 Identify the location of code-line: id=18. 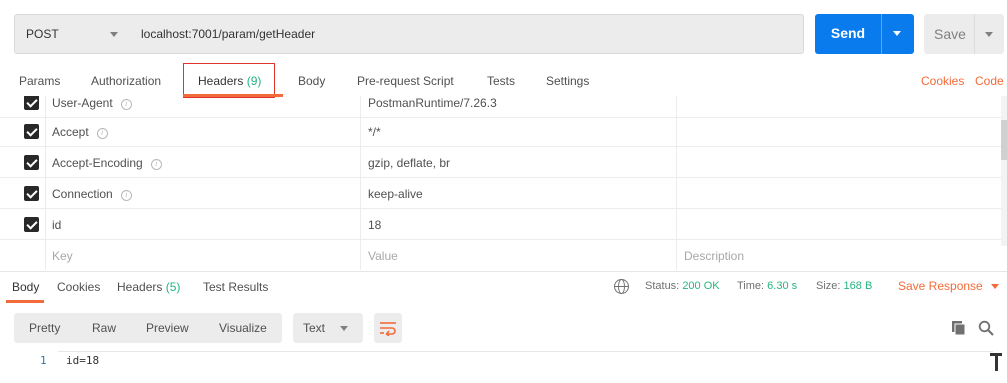
(83, 360).